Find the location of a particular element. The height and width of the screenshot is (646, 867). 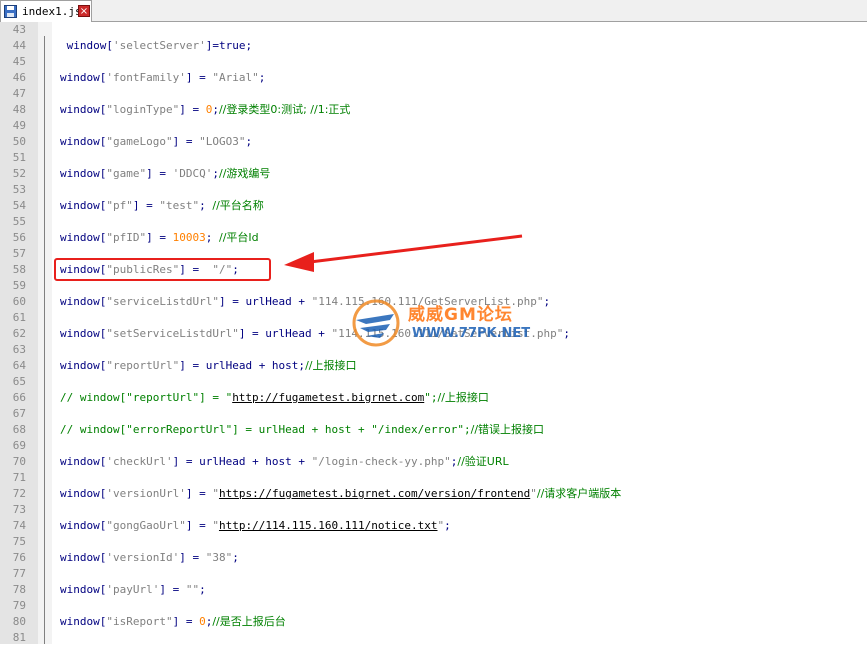

arrow-annotation is located at coordinates (403, 253).